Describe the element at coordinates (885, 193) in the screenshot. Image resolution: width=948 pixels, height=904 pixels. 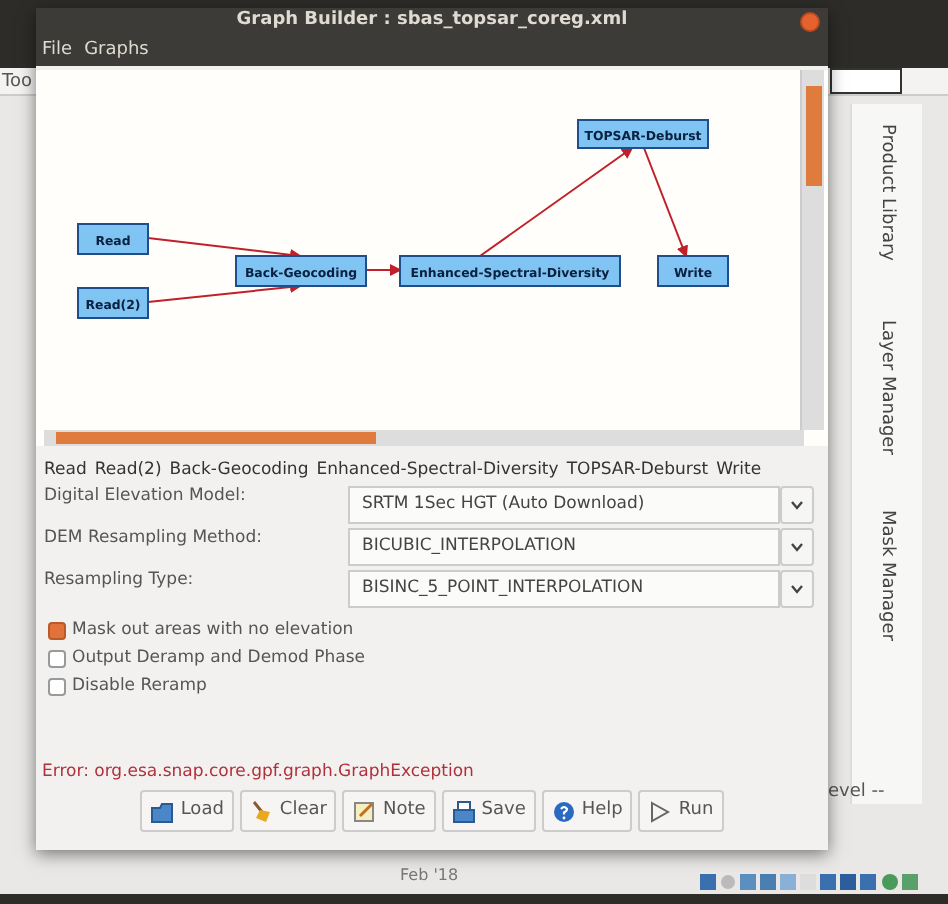
I see `side-tab: Product Library` at that location.